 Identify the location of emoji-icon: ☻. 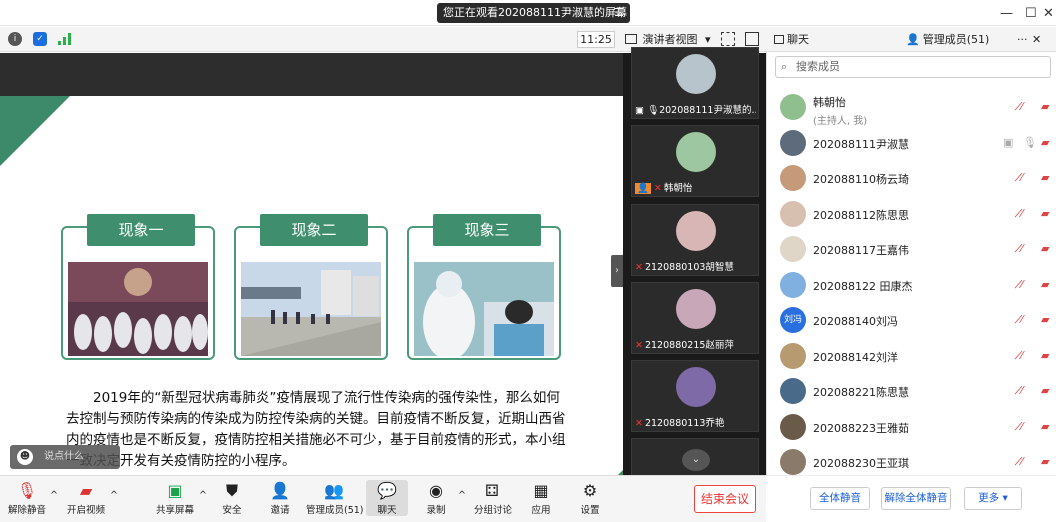
(25, 457).